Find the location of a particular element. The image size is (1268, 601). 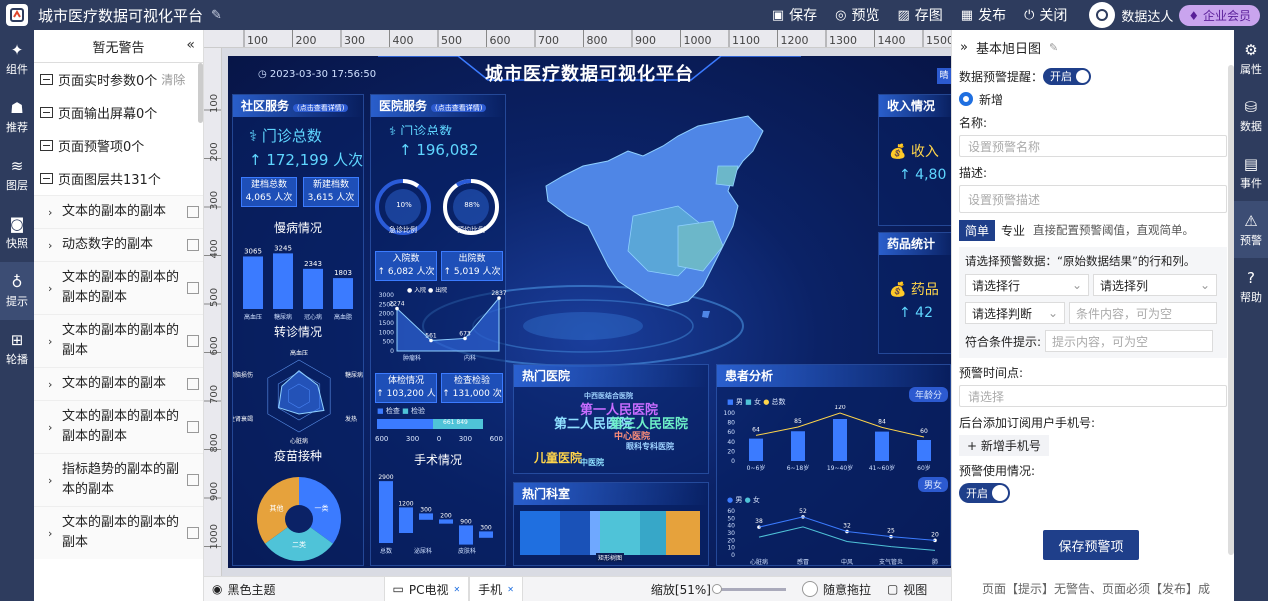

radio-icon is located at coordinates (966, 99).